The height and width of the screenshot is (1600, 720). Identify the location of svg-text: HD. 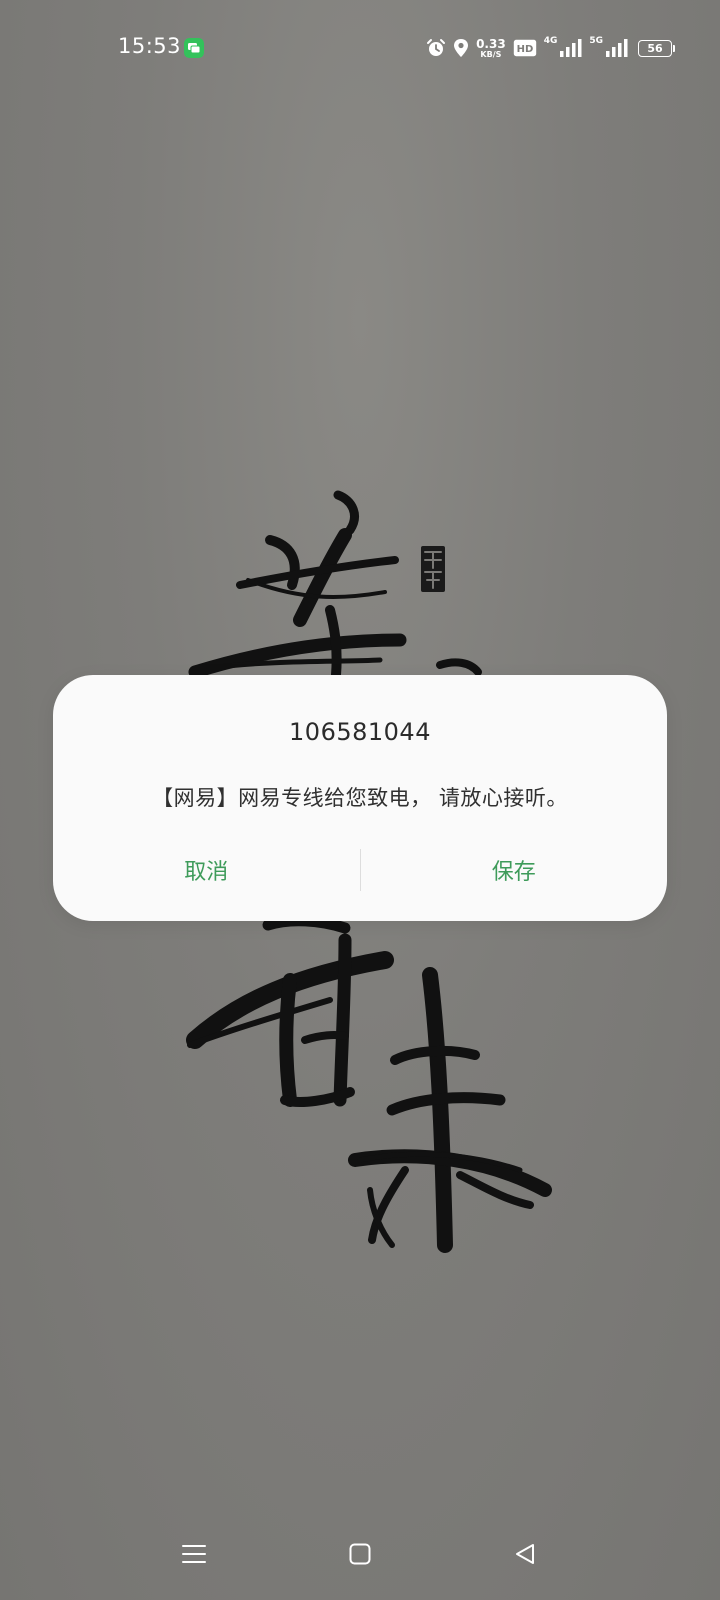
(524, 49).